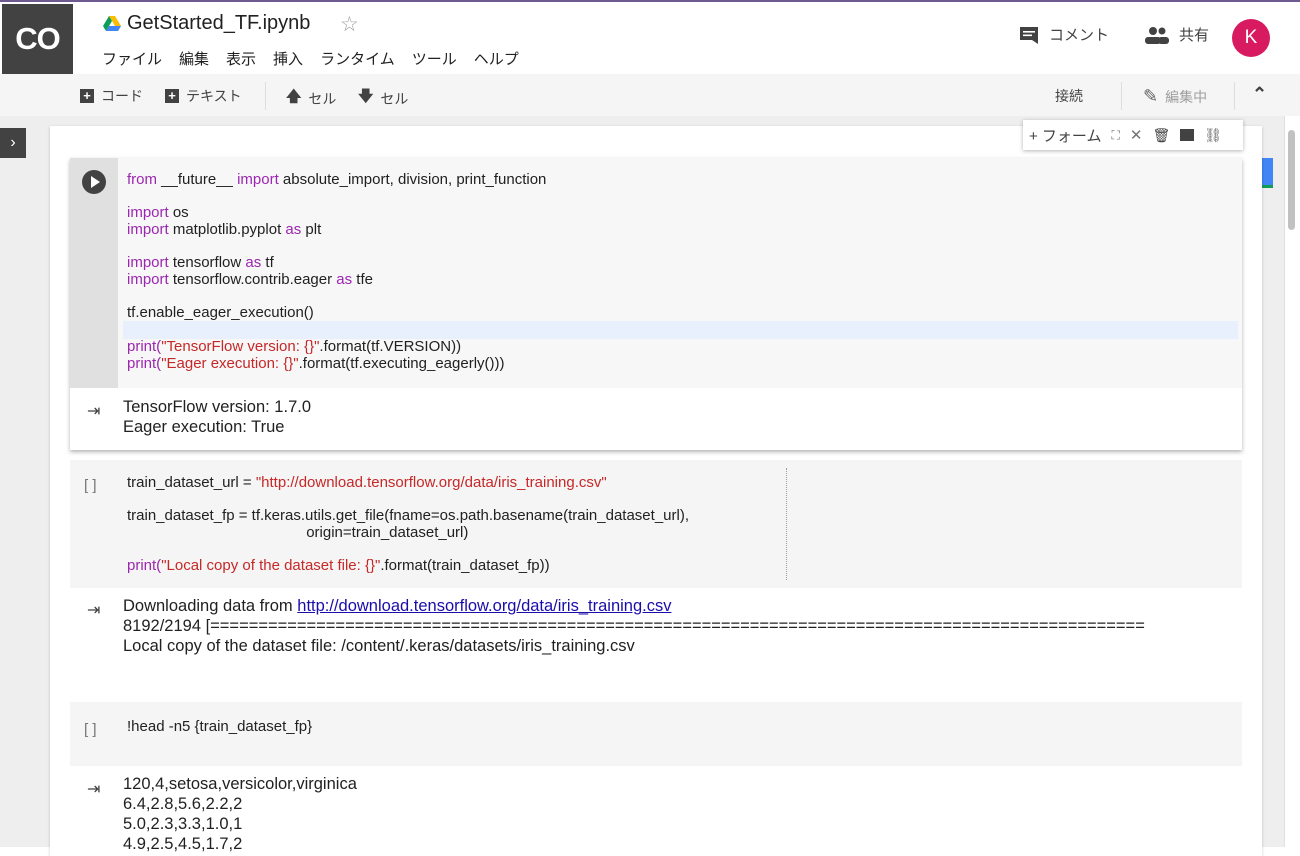 The width and height of the screenshot is (1300, 856). I want to click on editing-status: ✎ 編集中, so click(1175, 96).